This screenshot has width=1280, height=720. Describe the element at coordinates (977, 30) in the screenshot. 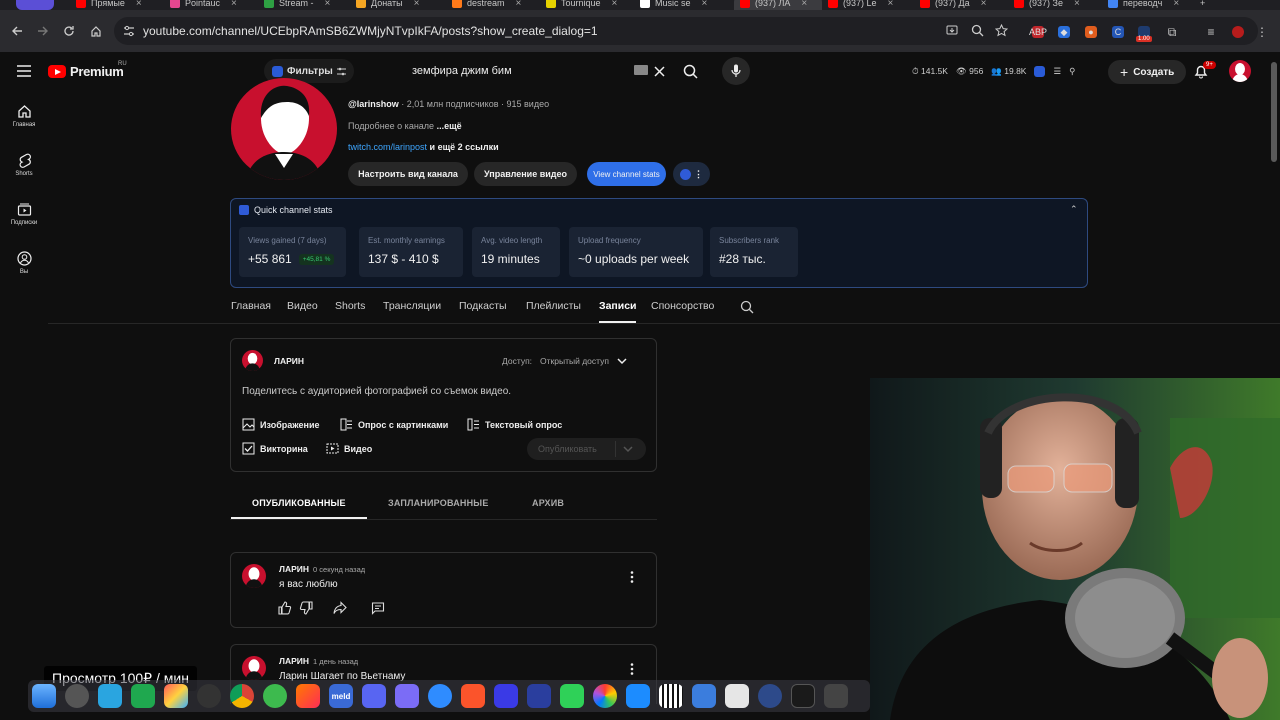

I see `zoom-icon` at that location.